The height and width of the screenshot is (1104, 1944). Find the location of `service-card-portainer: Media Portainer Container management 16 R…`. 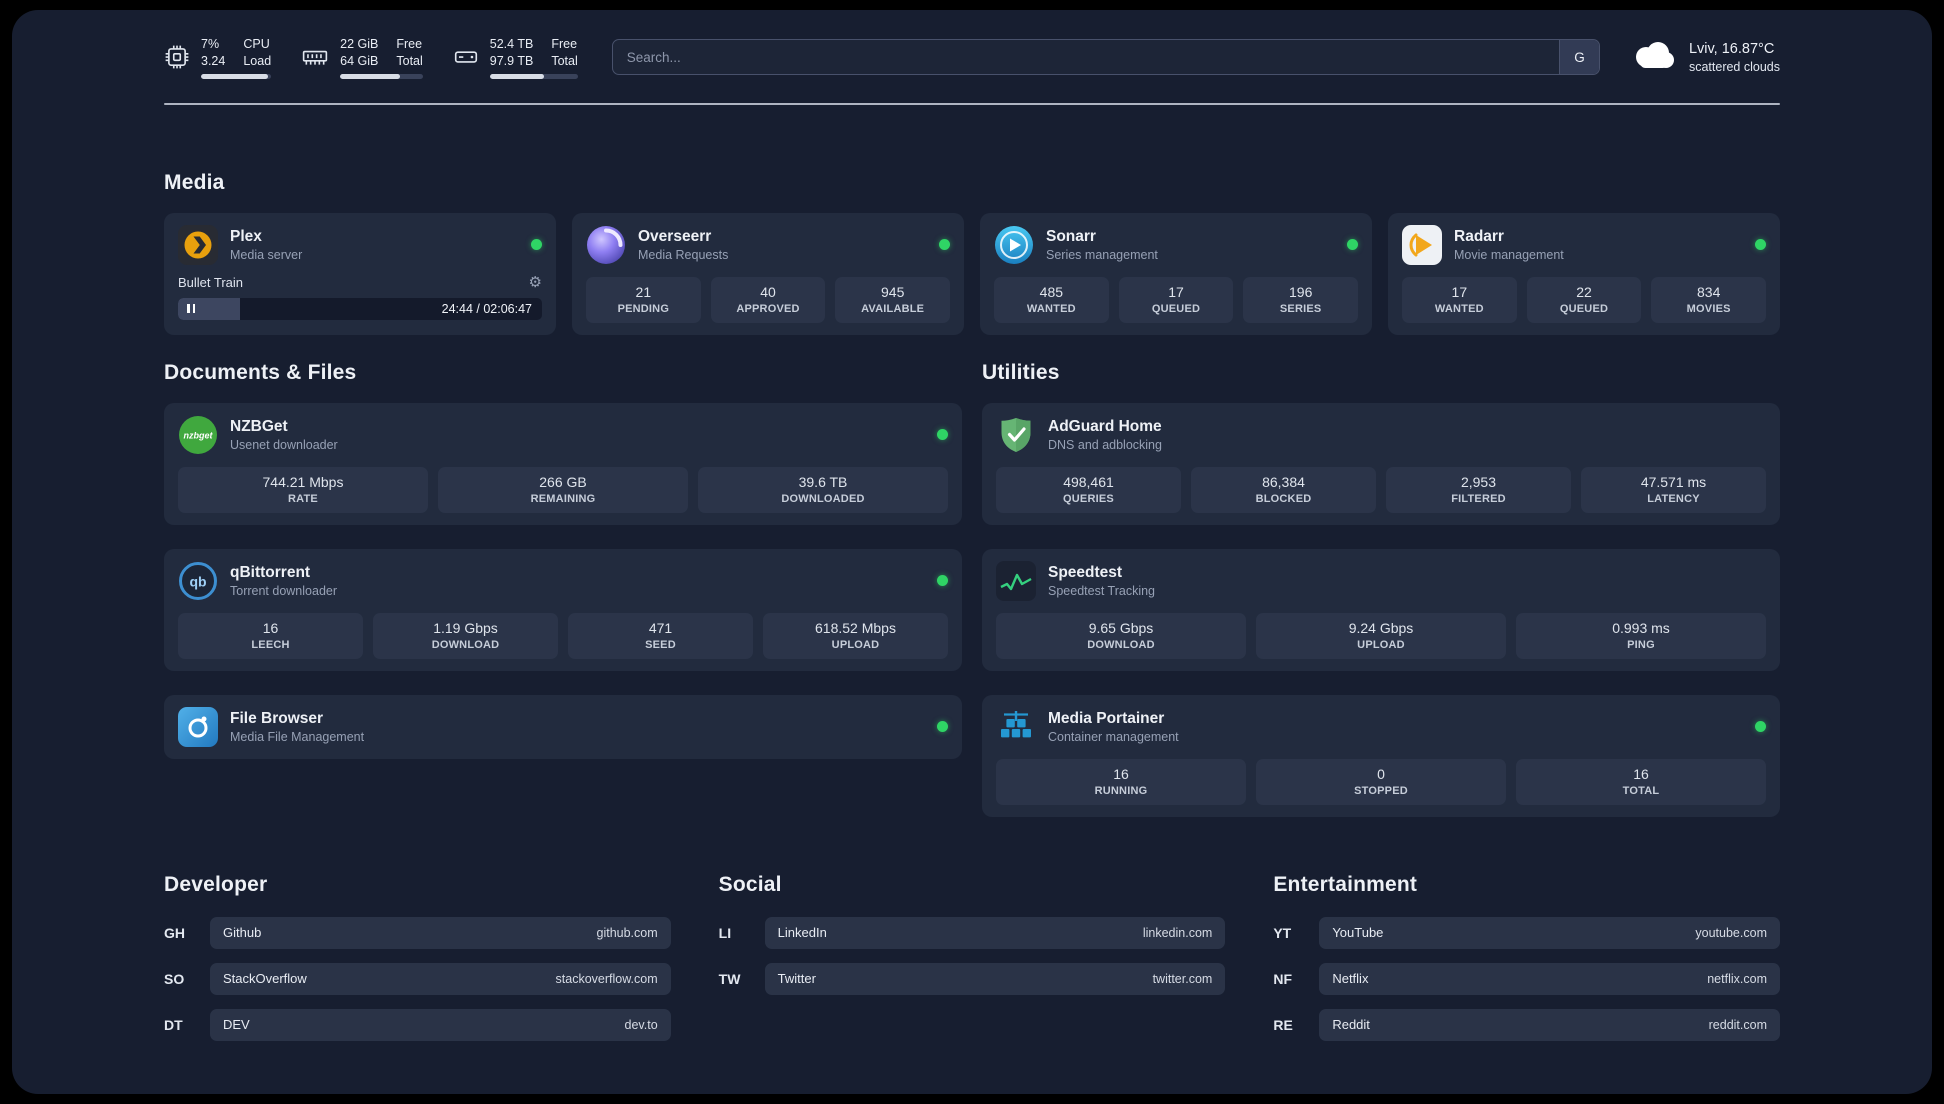

service-card-portainer: Media Portainer Container management 16 R… is located at coordinates (1381, 755).